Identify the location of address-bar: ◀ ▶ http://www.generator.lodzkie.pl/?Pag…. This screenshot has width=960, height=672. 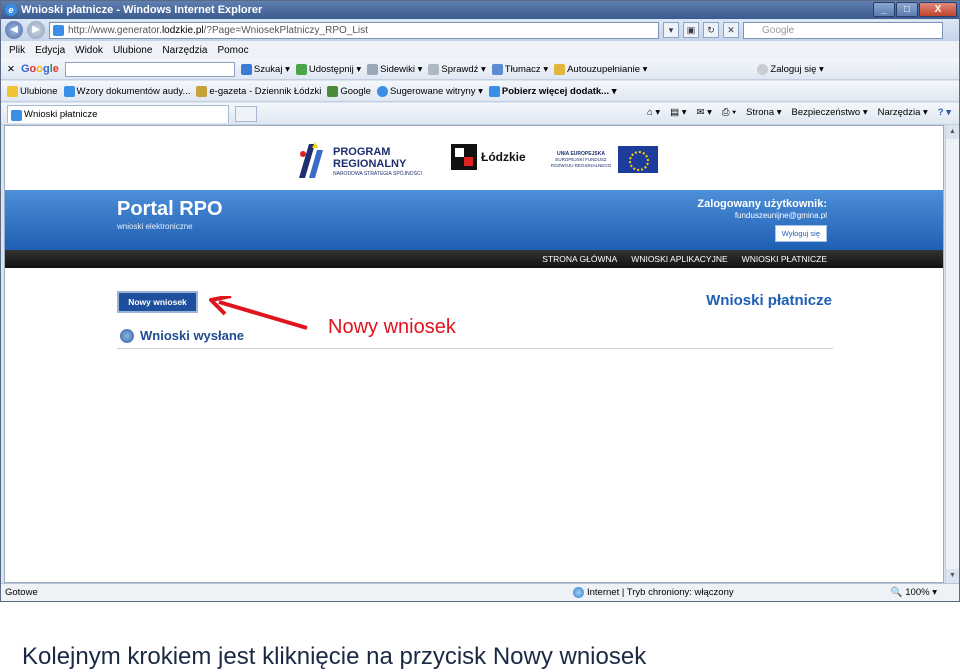
(480, 30).